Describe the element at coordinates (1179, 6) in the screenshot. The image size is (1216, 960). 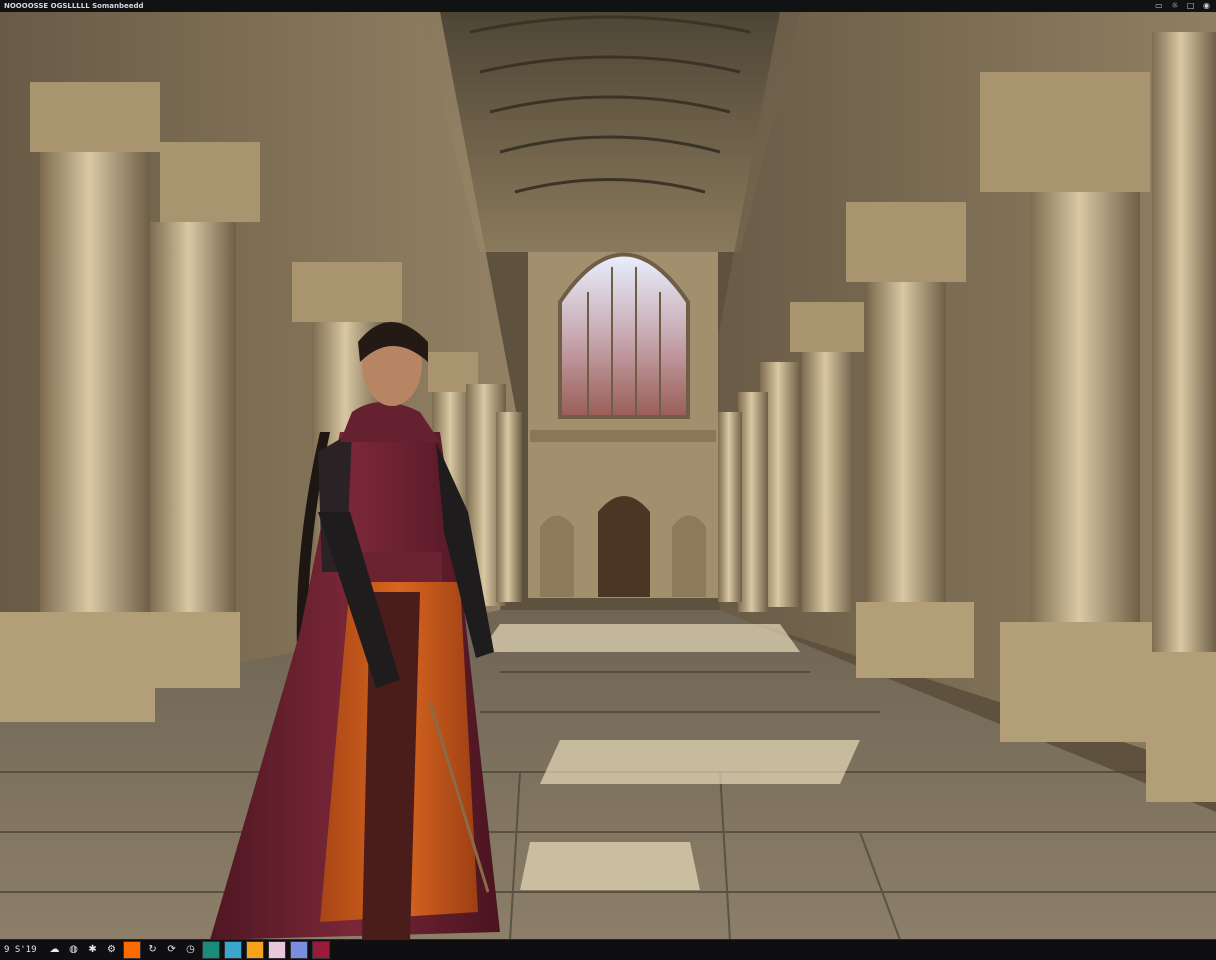
I see `window-controls: ▭ ☼ □ ◉` at that location.